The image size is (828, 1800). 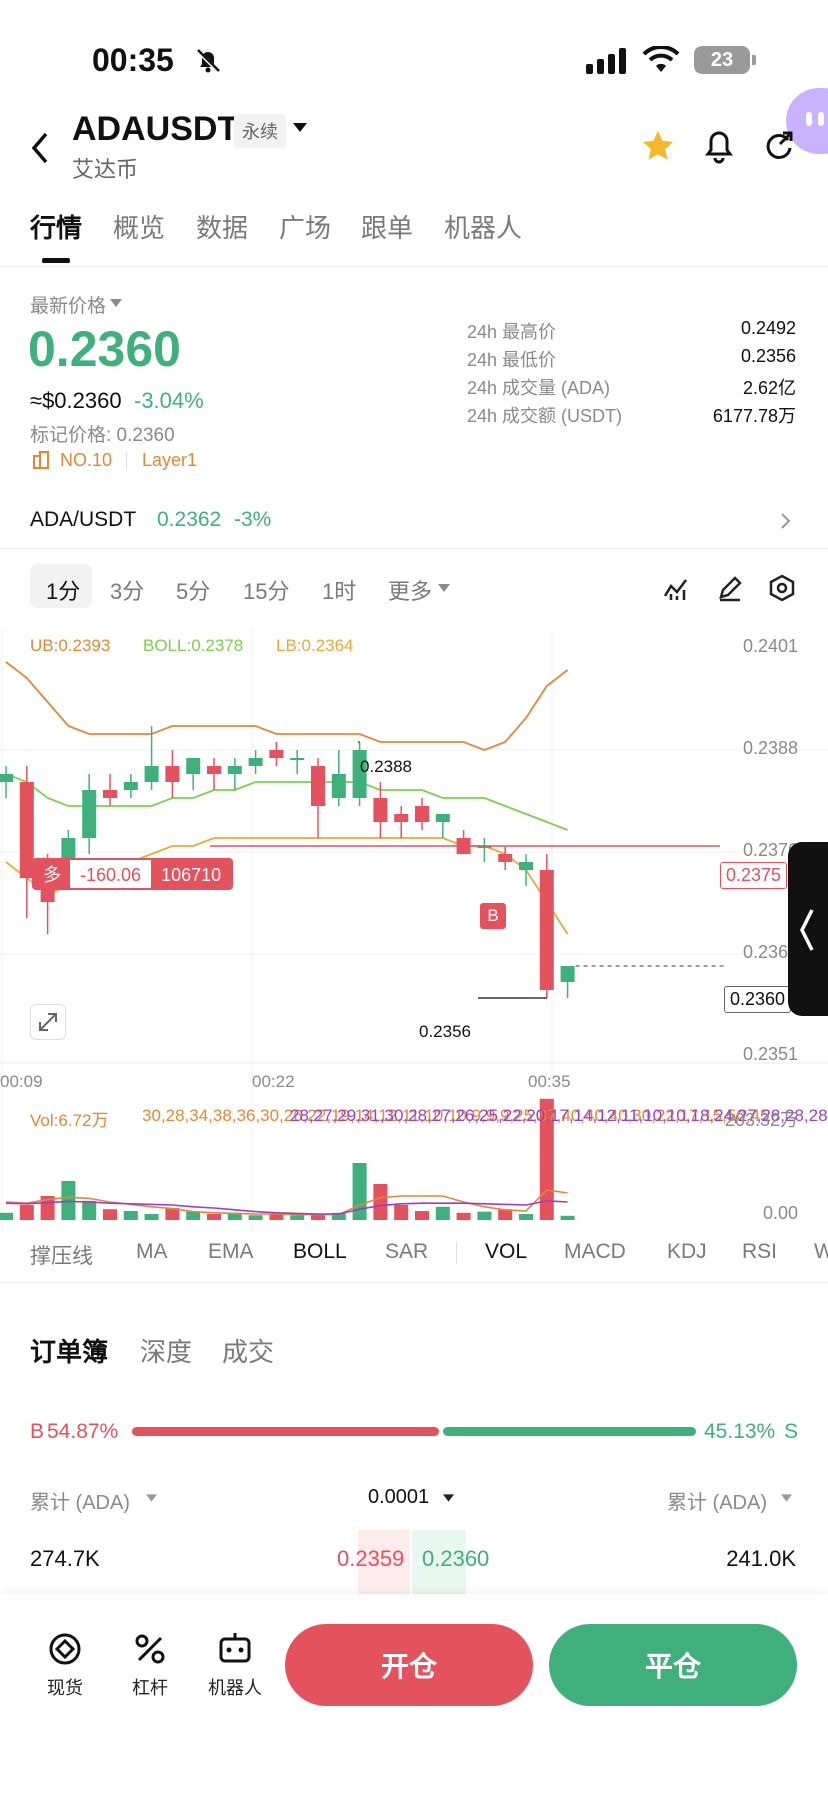 What do you see at coordinates (414, 1431) in the screenshot?
I see `ratio-bar` at bounding box center [414, 1431].